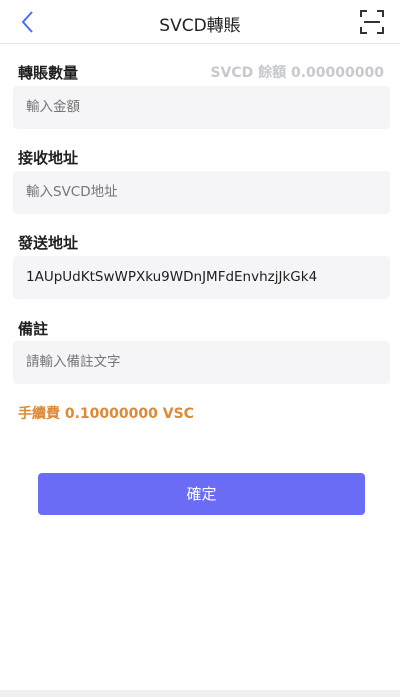 The image size is (400, 697). What do you see at coordinates (33, 329) in the screenshot?
I see `note-label: 備註` at bounding box center [33, 329].